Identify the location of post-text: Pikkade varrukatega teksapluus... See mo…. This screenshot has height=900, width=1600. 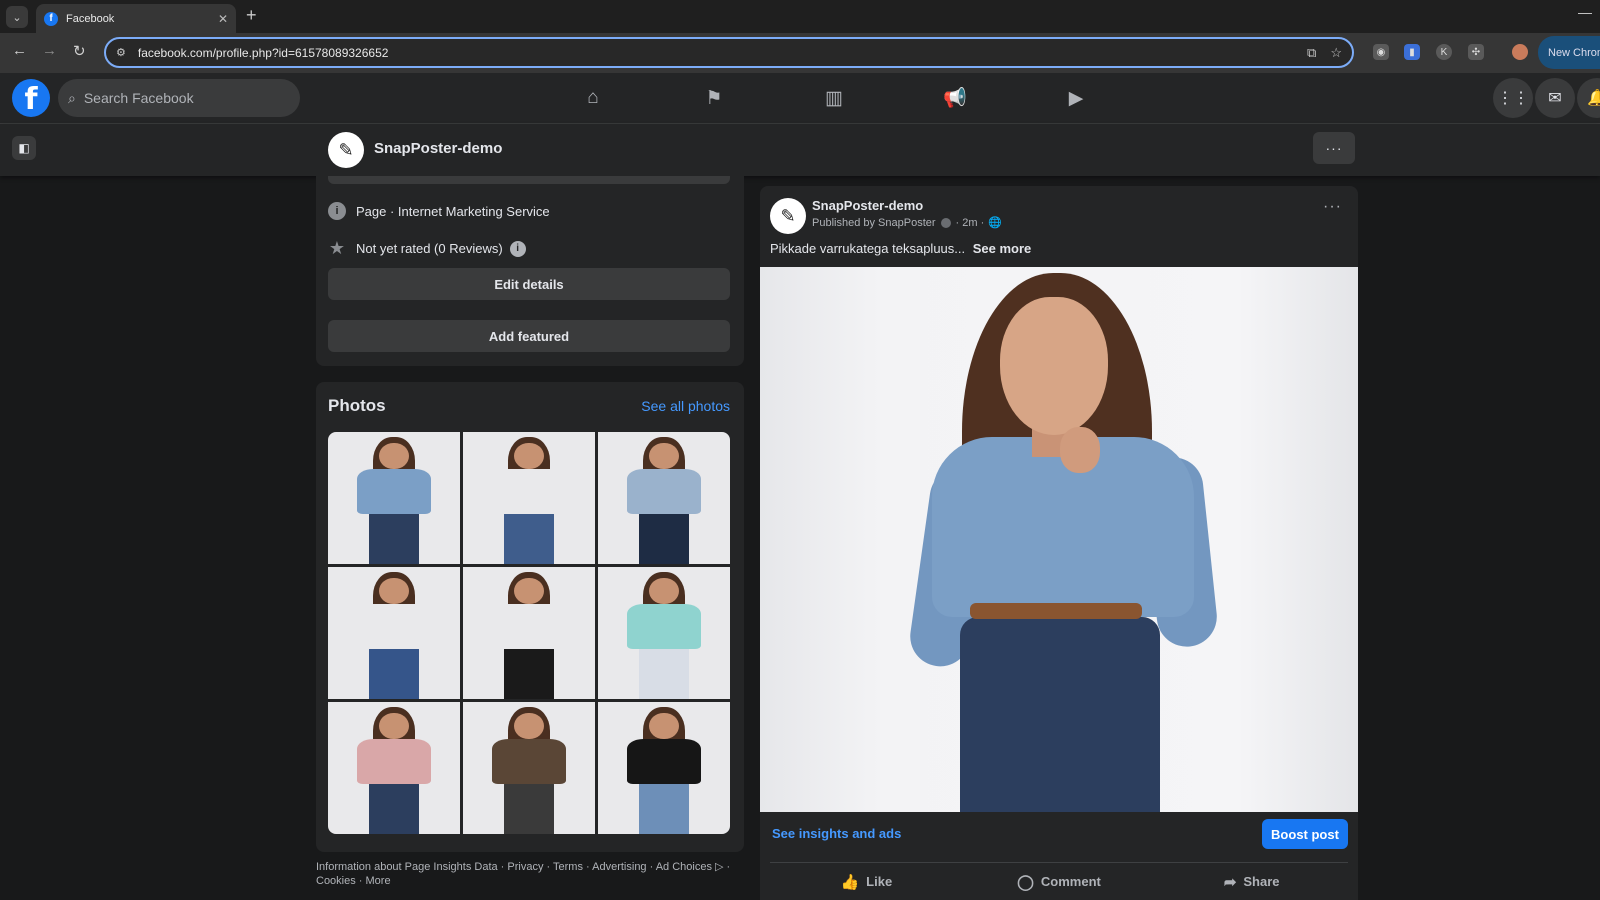
(900, 248).